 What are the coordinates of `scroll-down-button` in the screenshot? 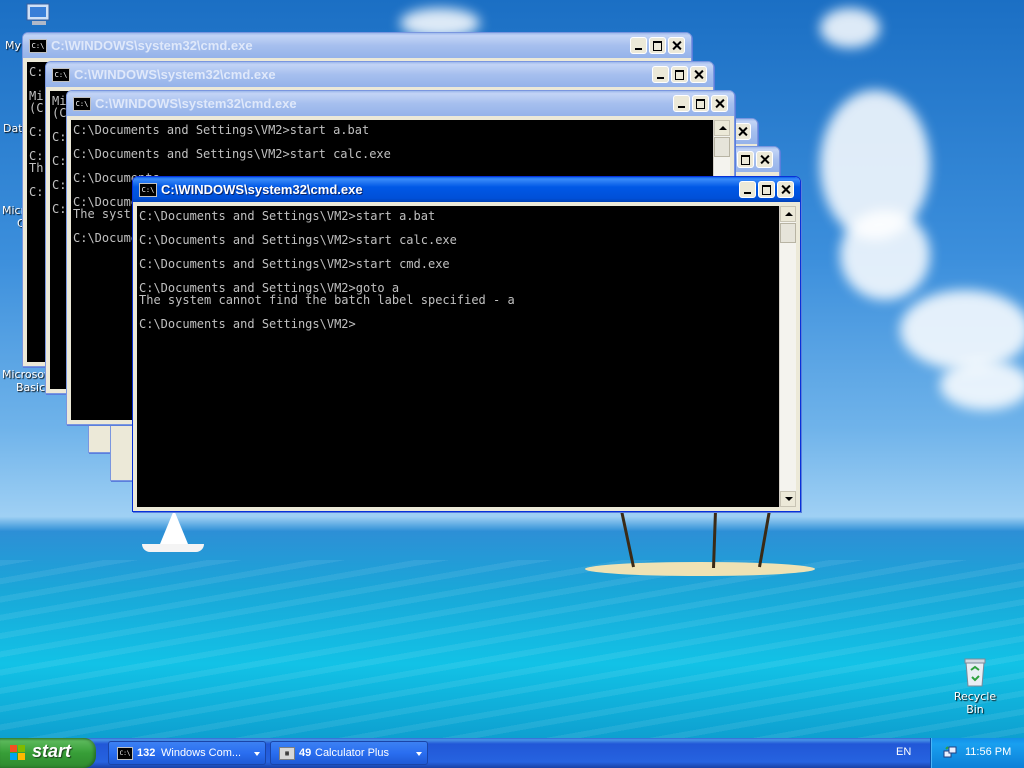 It's located at (788, 499).